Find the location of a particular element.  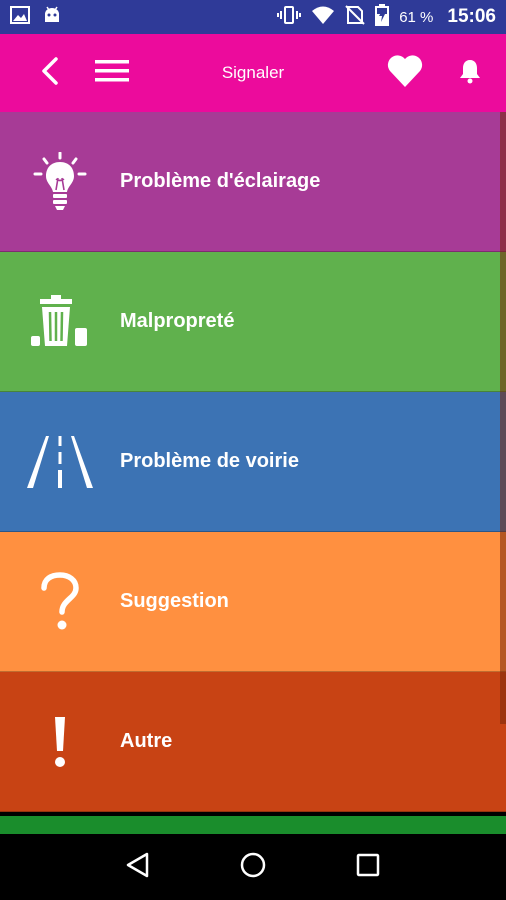

back-button is located at coordinates (50, 73).